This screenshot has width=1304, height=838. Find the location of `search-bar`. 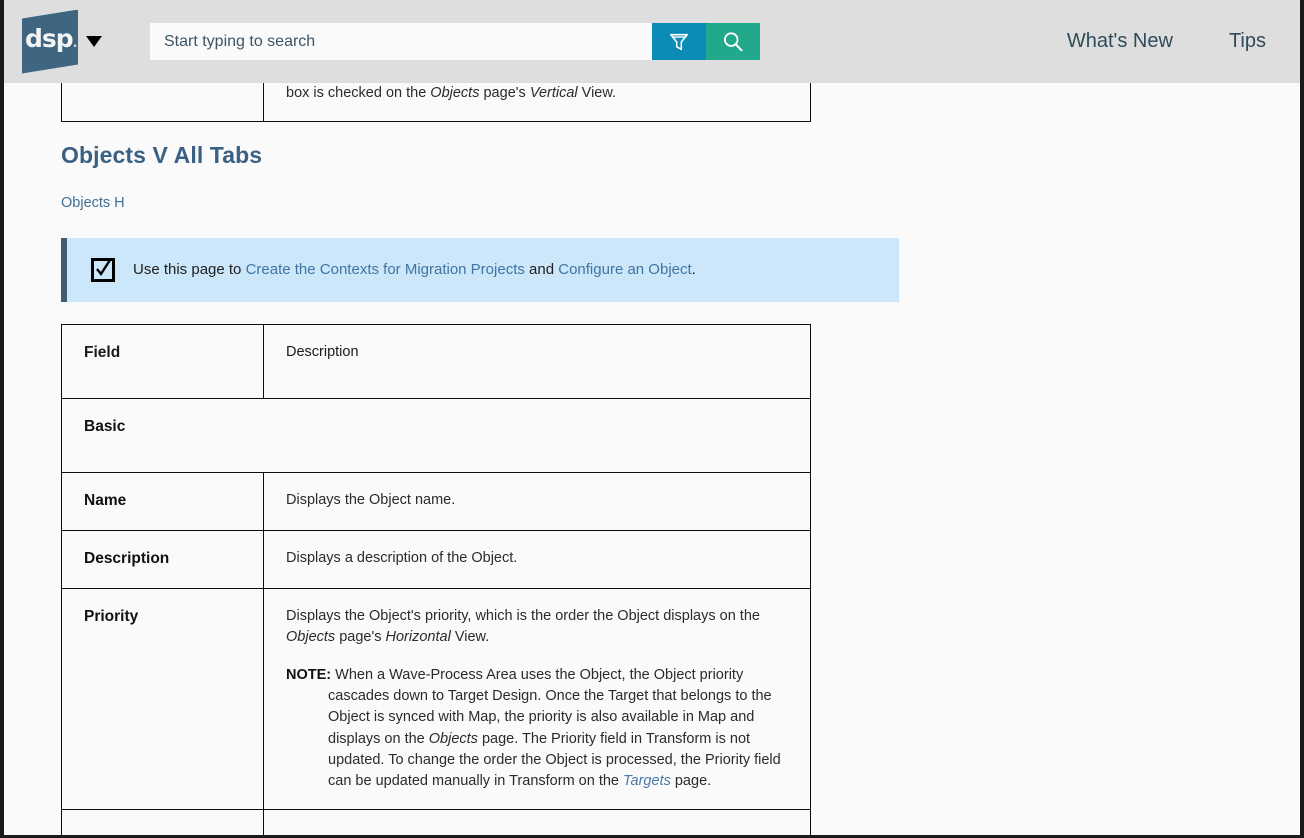

search-bar is located at coordinates (455, 41).